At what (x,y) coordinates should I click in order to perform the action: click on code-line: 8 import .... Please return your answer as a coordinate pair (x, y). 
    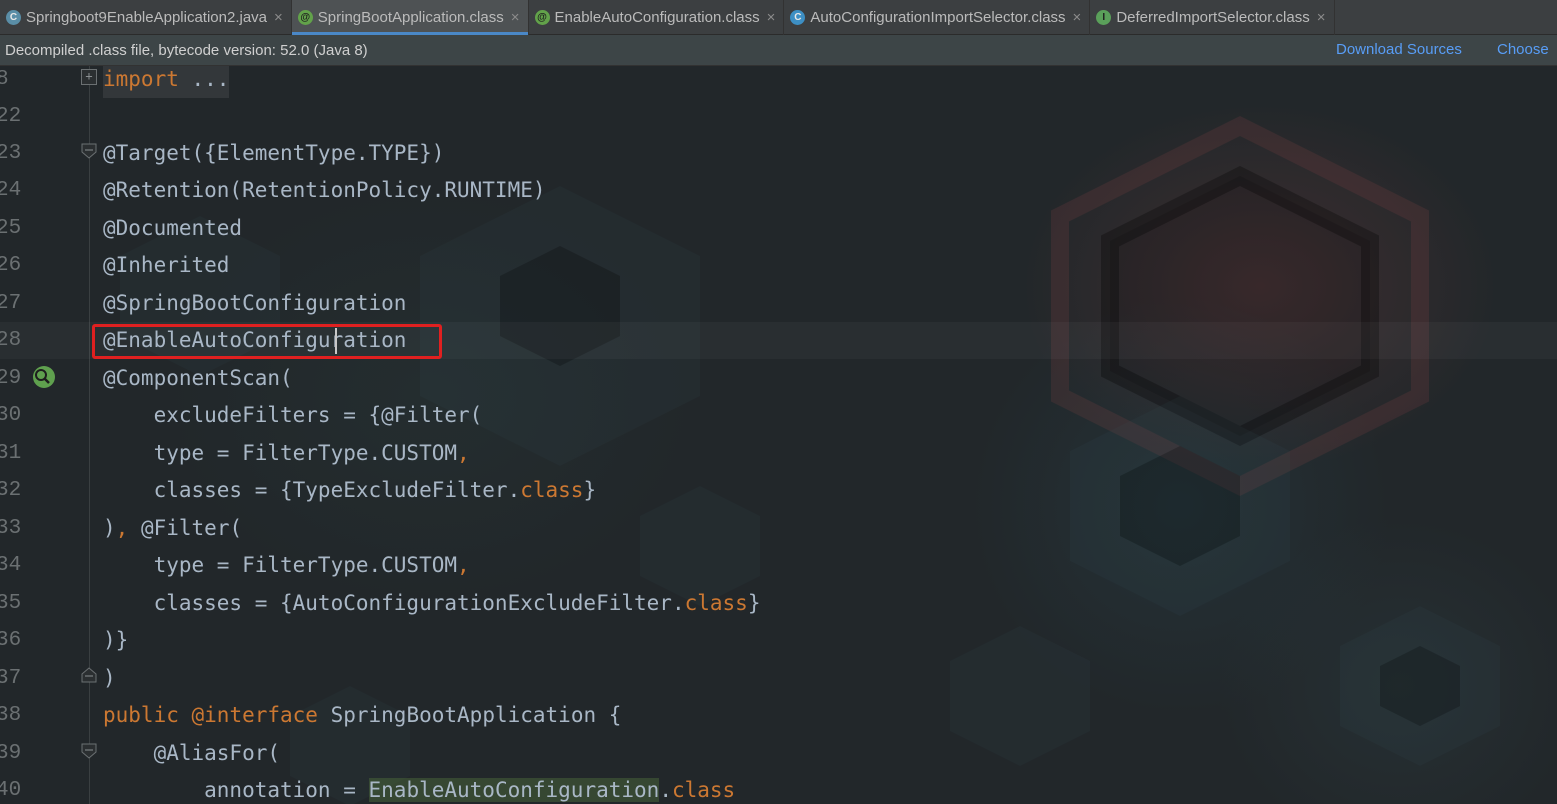
    Looking at the image, I should click on (778, 82).